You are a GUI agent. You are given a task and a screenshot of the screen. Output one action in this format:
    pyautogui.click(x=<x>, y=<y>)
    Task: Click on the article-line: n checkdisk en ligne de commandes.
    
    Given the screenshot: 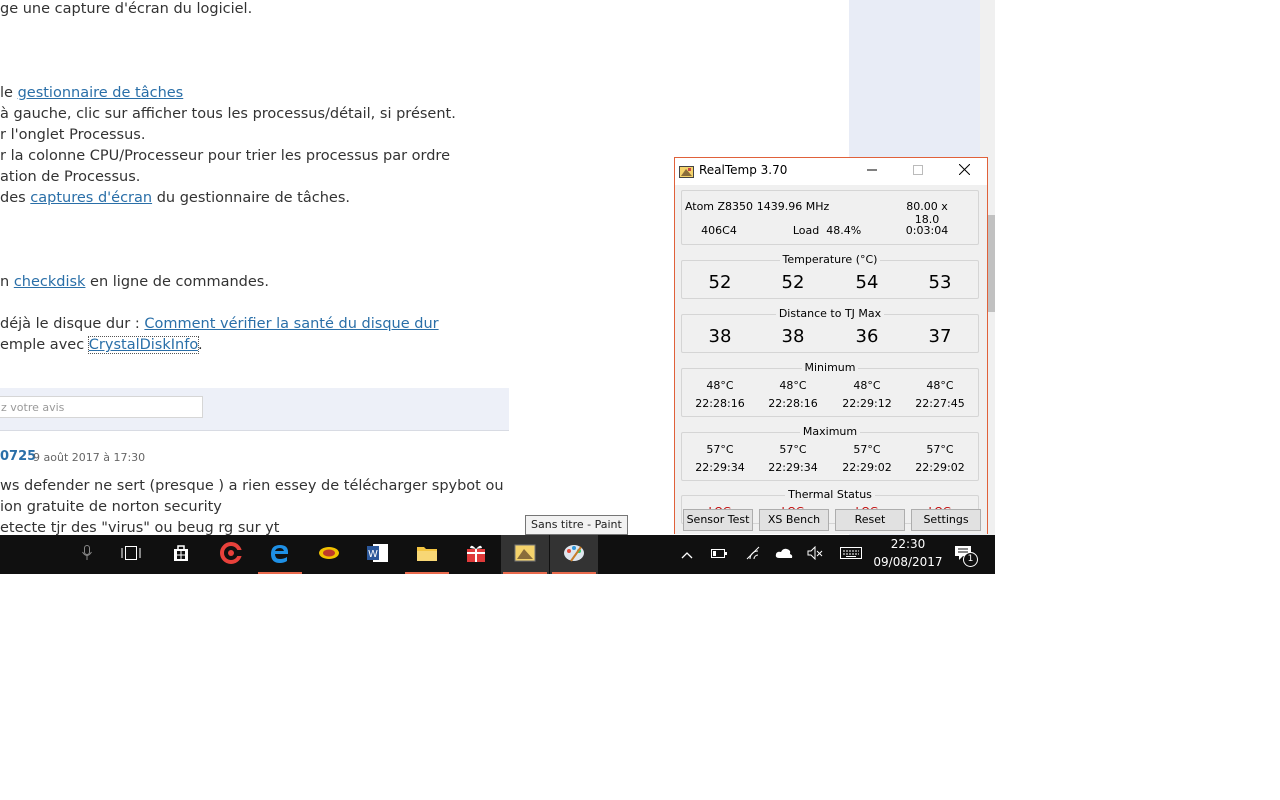 What is the action you would take?
    pyautogui.click(x=134, y=282)
    